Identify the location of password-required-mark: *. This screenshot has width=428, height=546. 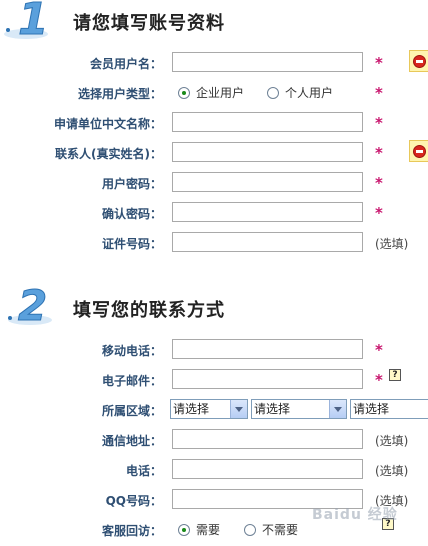
(379, 183).